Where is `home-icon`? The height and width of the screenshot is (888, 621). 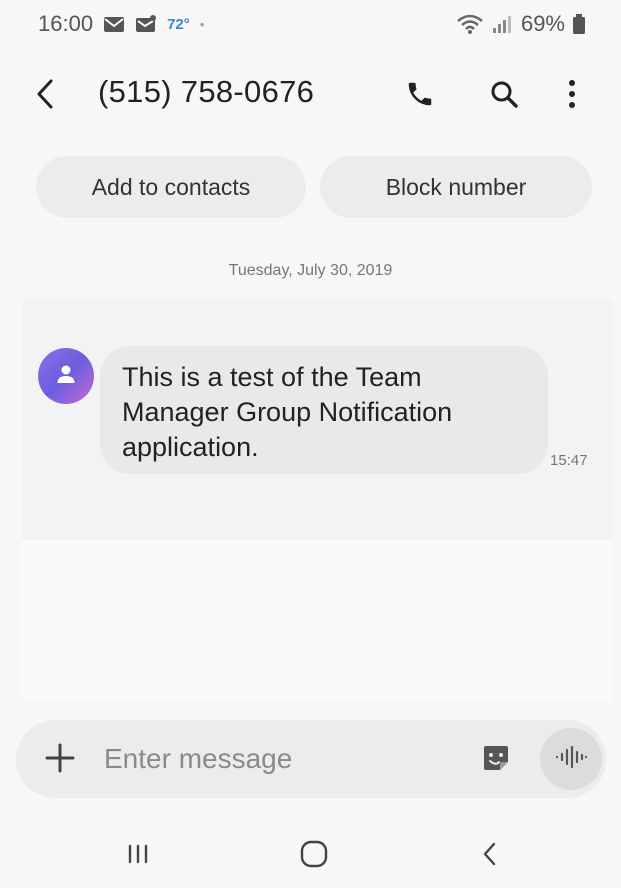 home-icon is located at coordinates (314, 856).